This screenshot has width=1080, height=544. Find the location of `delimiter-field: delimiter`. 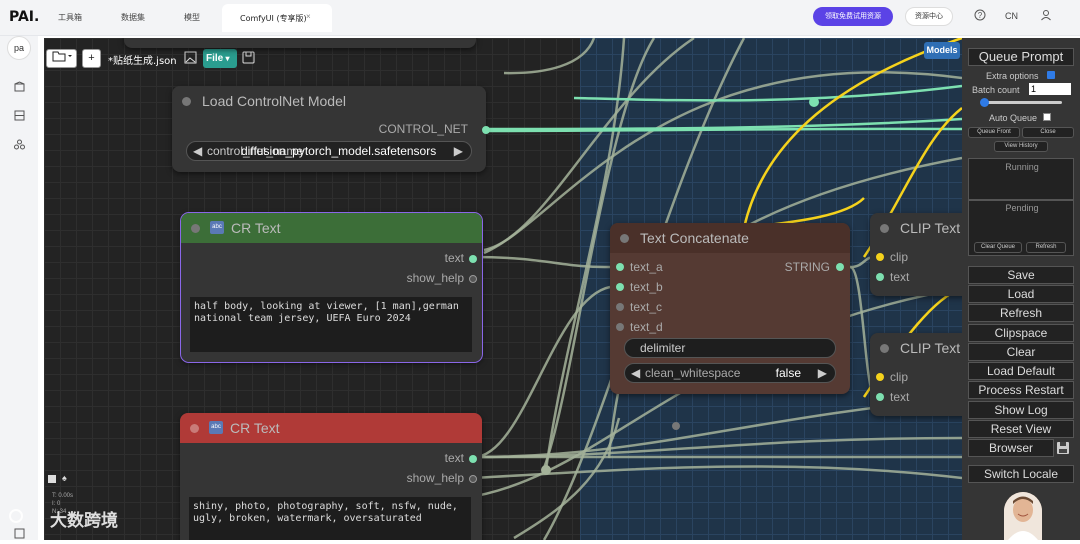

delimiter-field: delimiter is located at coordinates (730, 348).